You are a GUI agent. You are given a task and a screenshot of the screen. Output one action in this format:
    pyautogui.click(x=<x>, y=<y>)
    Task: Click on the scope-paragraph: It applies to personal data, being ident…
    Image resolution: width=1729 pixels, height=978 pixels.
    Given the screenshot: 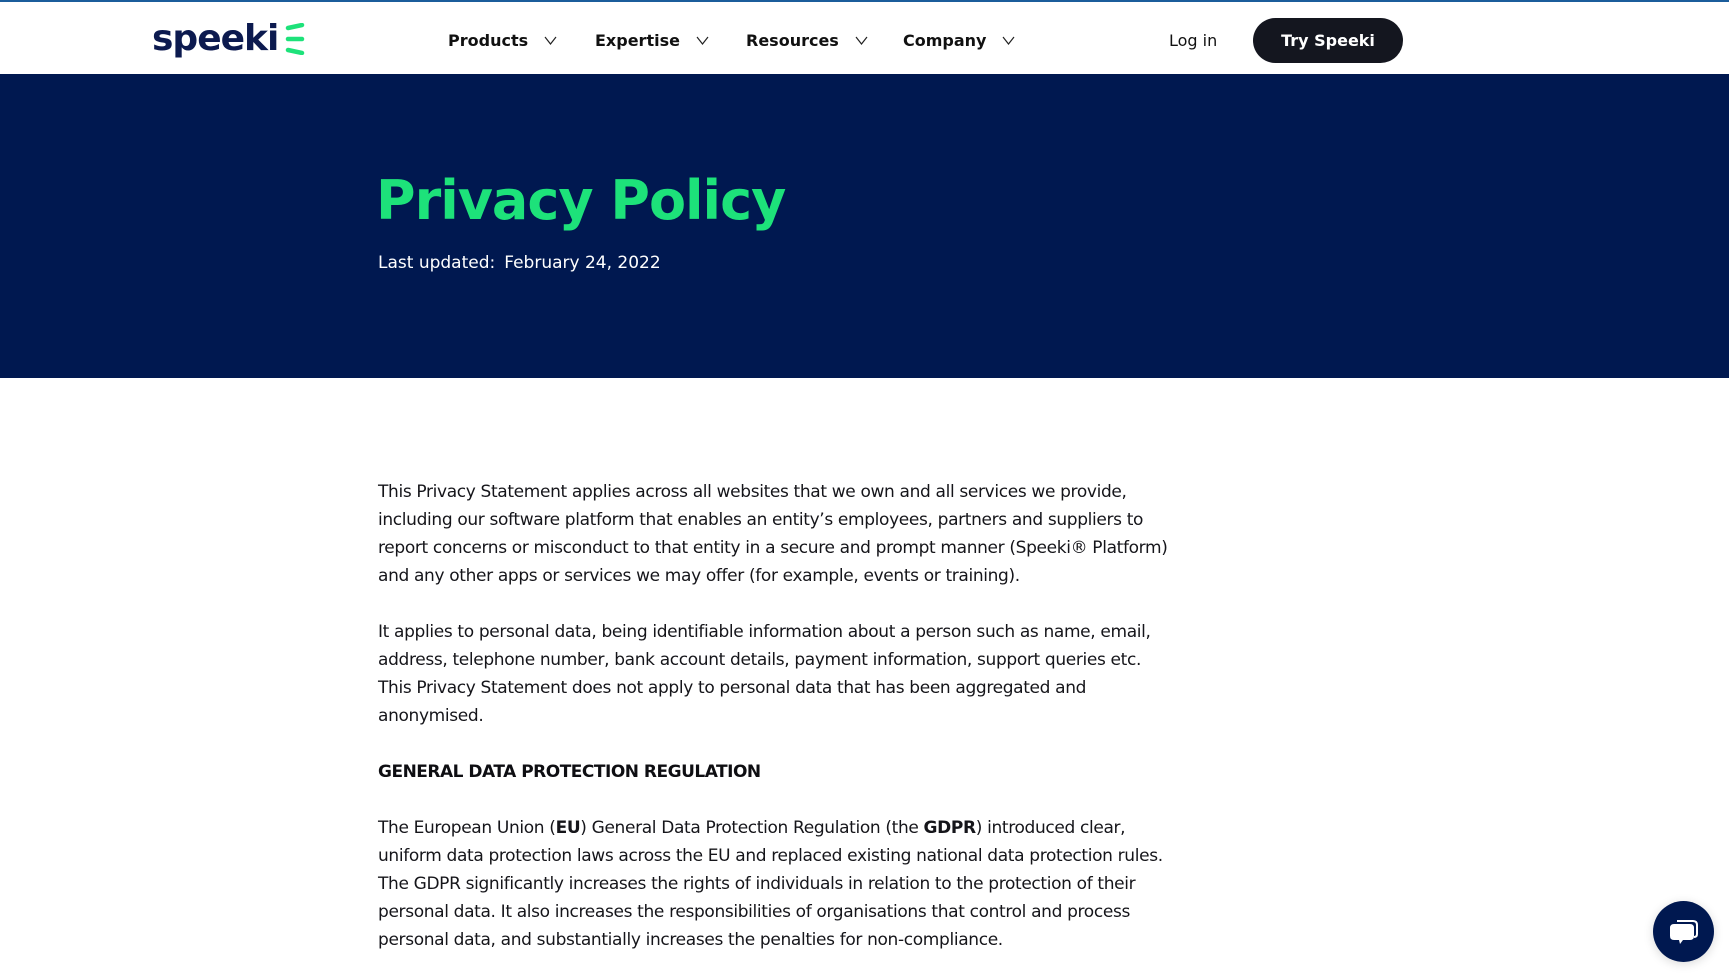 What is the action you would take?
    pyautogui.click(x=764, y=674)
    